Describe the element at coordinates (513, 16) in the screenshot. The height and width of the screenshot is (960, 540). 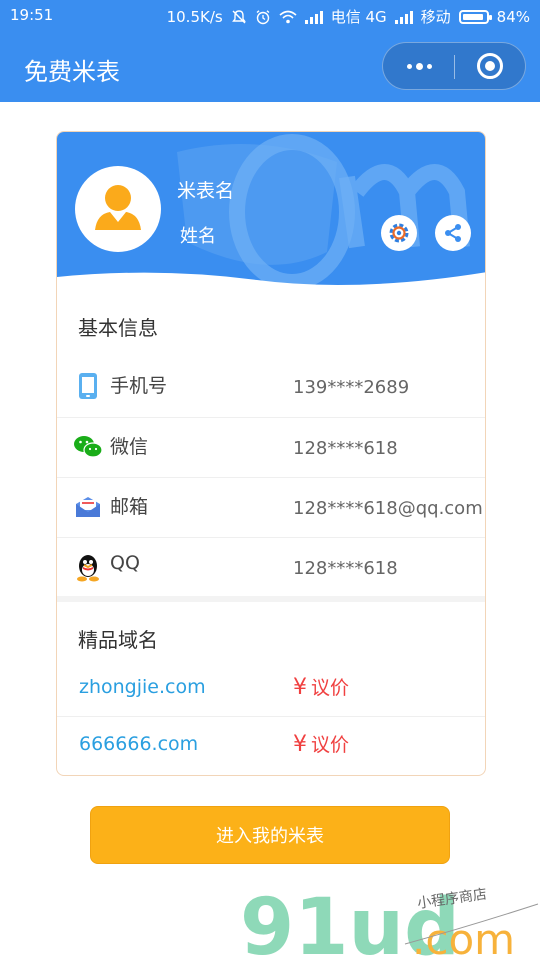
I see `battery-level: 84%` at that location.